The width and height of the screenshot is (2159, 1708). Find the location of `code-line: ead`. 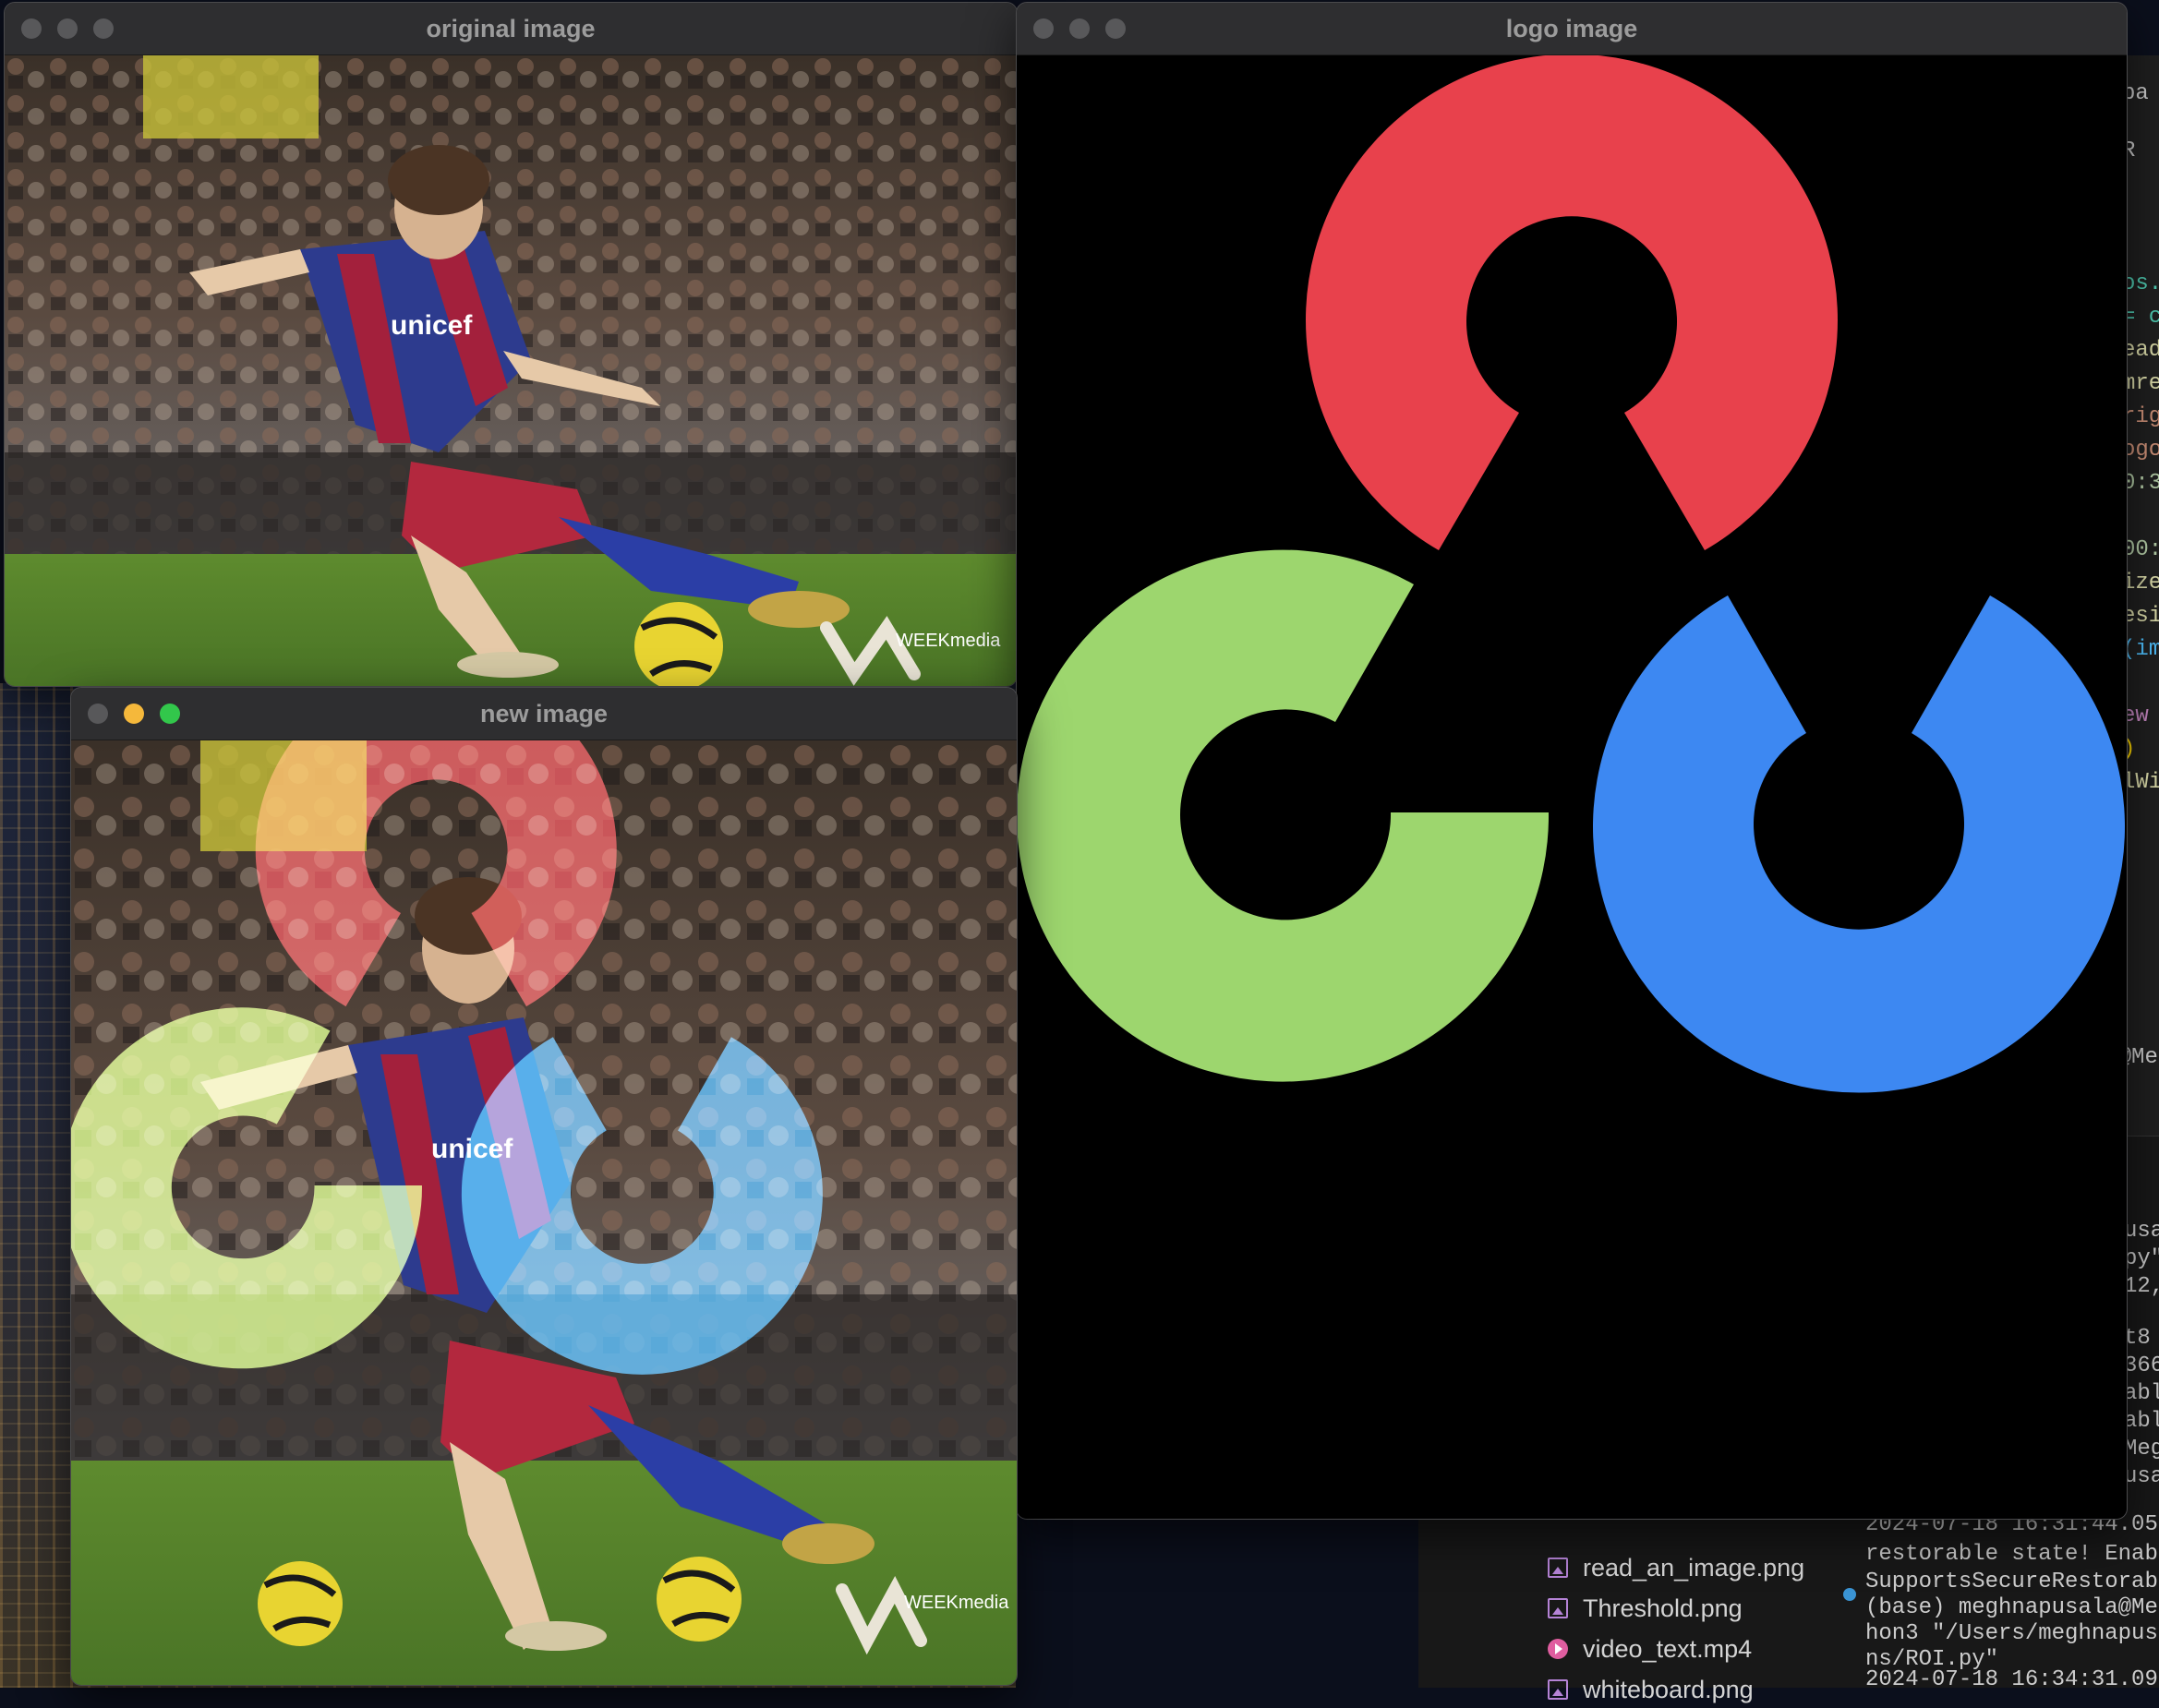

code-line: ead is located at coordinates (2140, 350).